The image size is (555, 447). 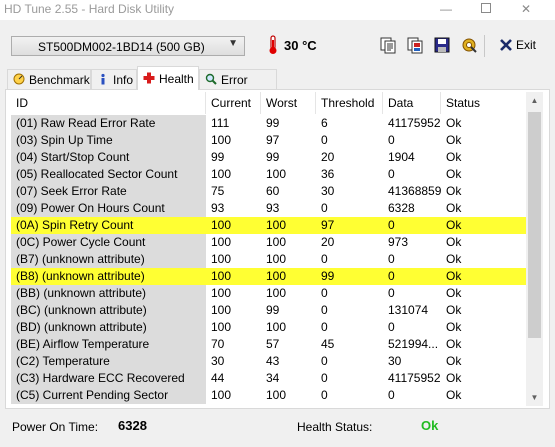 I want to click on table-row: (B7) (unknown attribute) 100 100 0 0 Ok, so click(x=268, y=259).